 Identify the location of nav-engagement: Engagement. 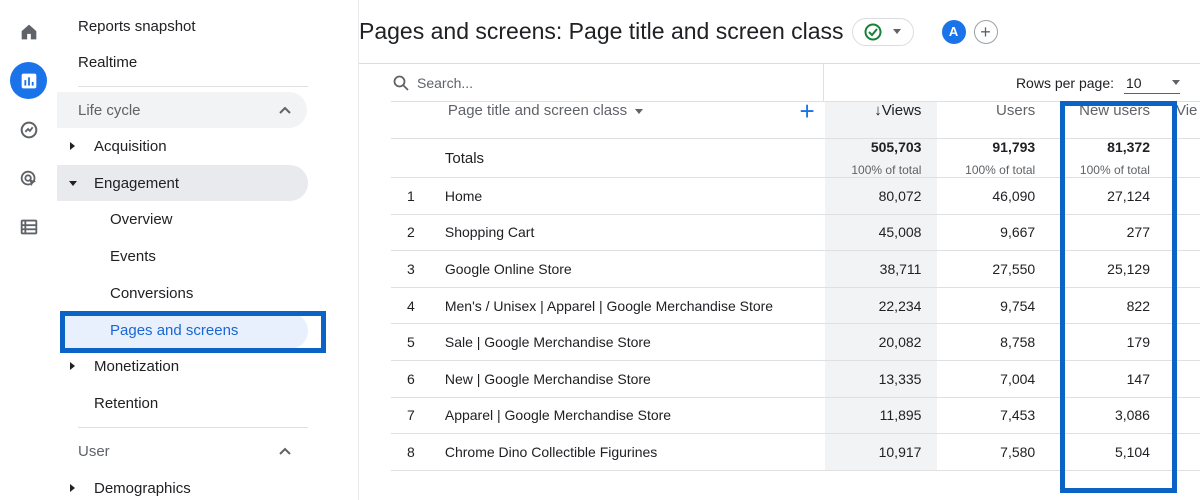
(124, 183).